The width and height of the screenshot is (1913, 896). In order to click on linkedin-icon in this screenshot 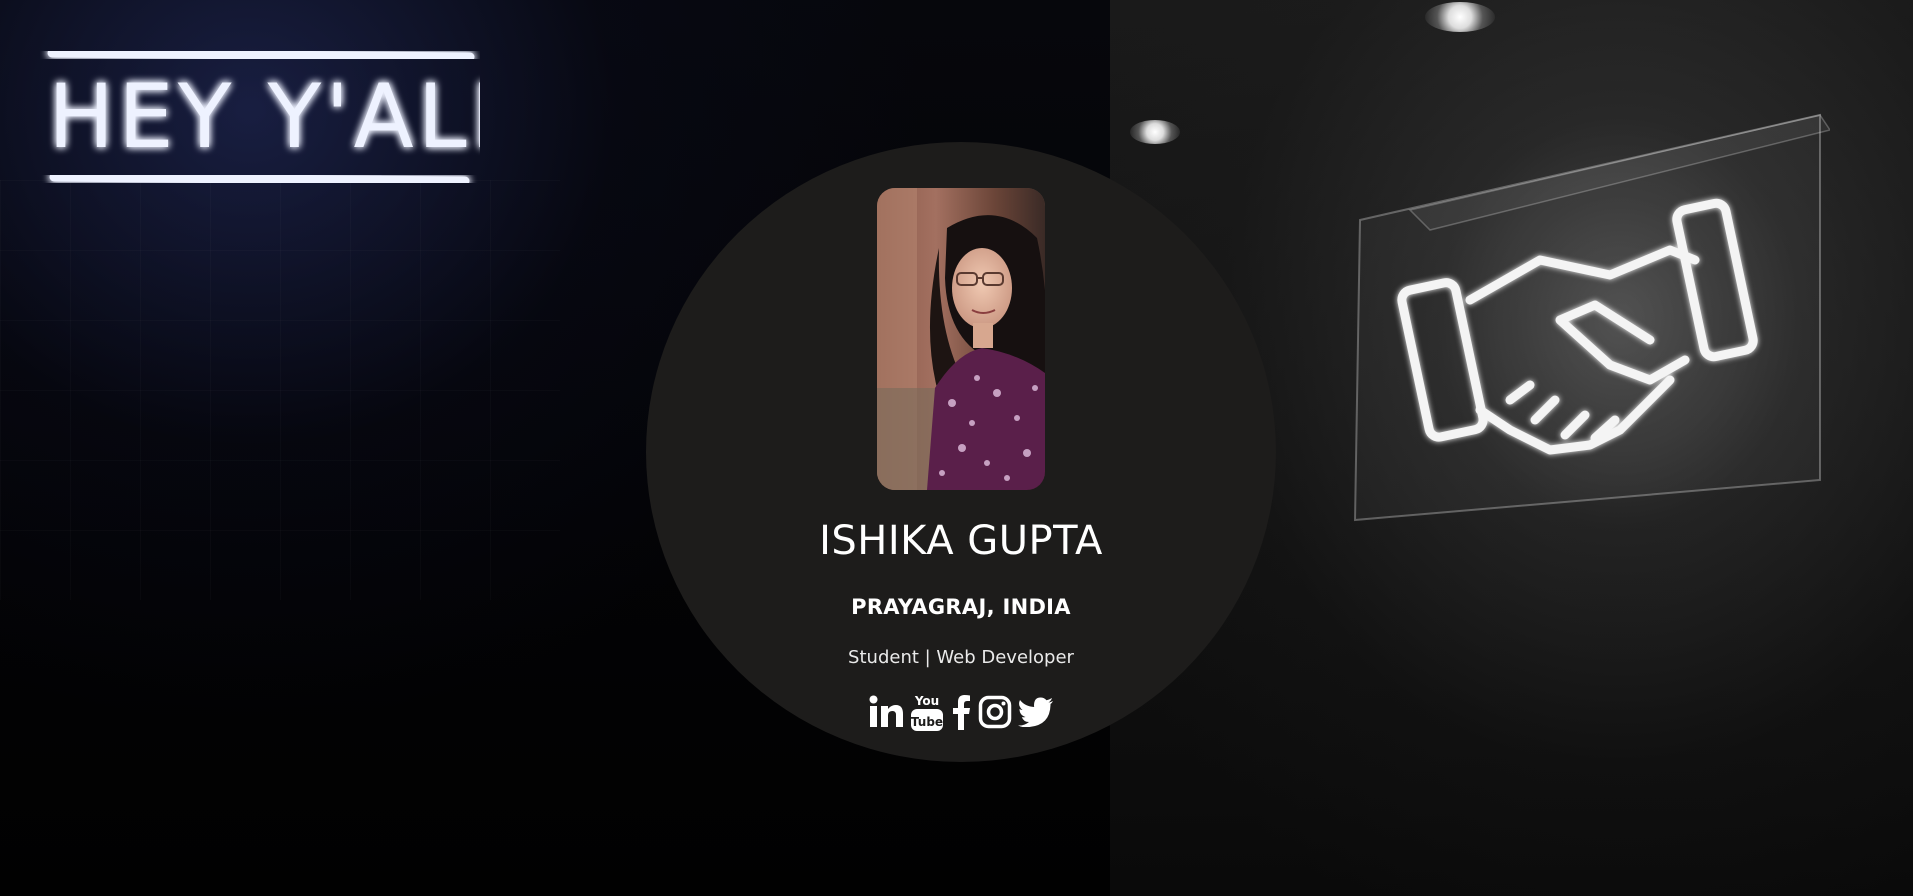, I will do `click(886, 711)`.